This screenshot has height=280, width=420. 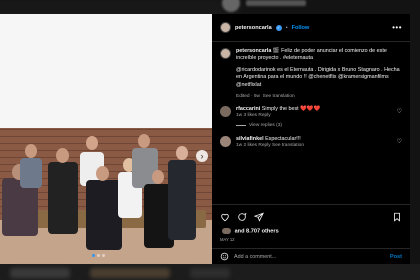 I want to click on caption-avatar, so click(x=225, y=53).